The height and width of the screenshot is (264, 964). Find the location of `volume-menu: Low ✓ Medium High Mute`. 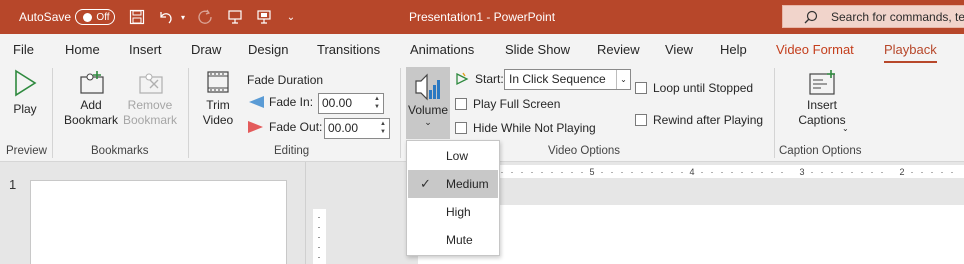

volume-menu: Low ✓ Medium High Mute is located at coordinates (453, 198).